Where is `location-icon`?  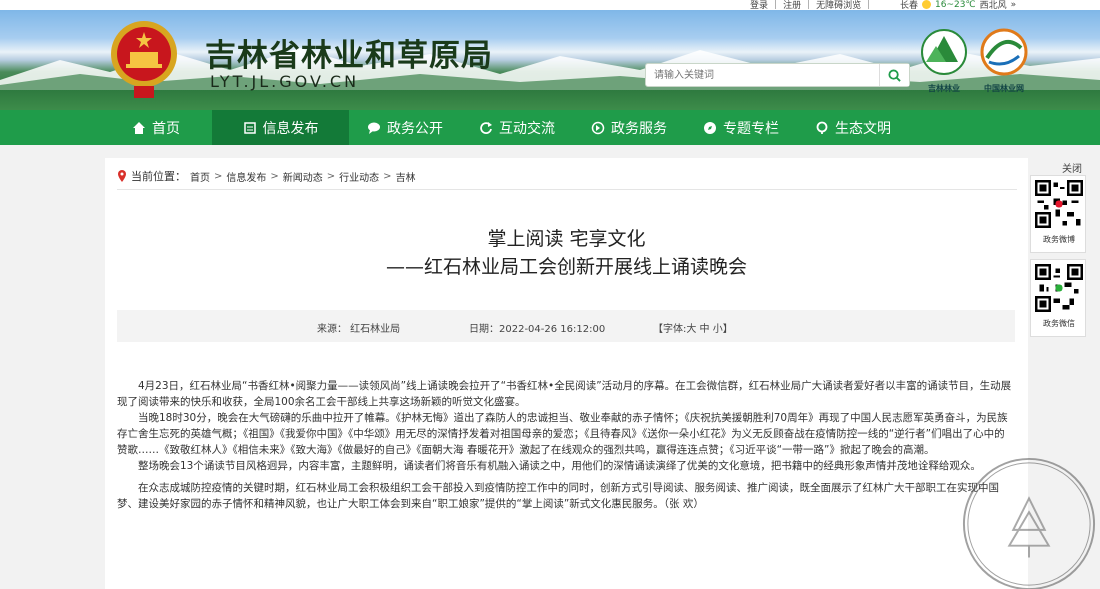 location-icon is located at coordinates (822, 127).